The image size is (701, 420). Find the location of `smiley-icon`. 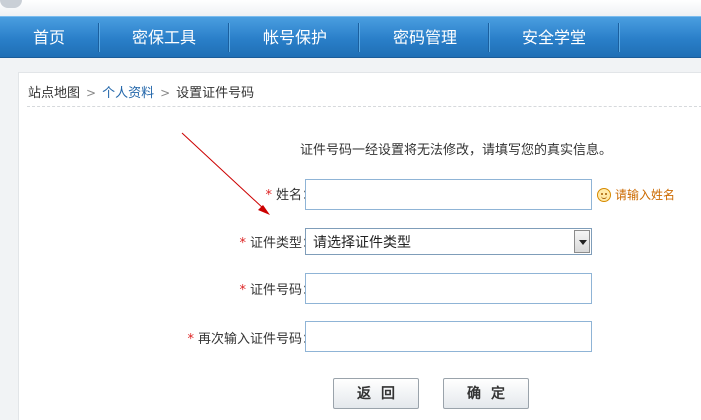

smiley-icon is located at coordinates (604, 195).